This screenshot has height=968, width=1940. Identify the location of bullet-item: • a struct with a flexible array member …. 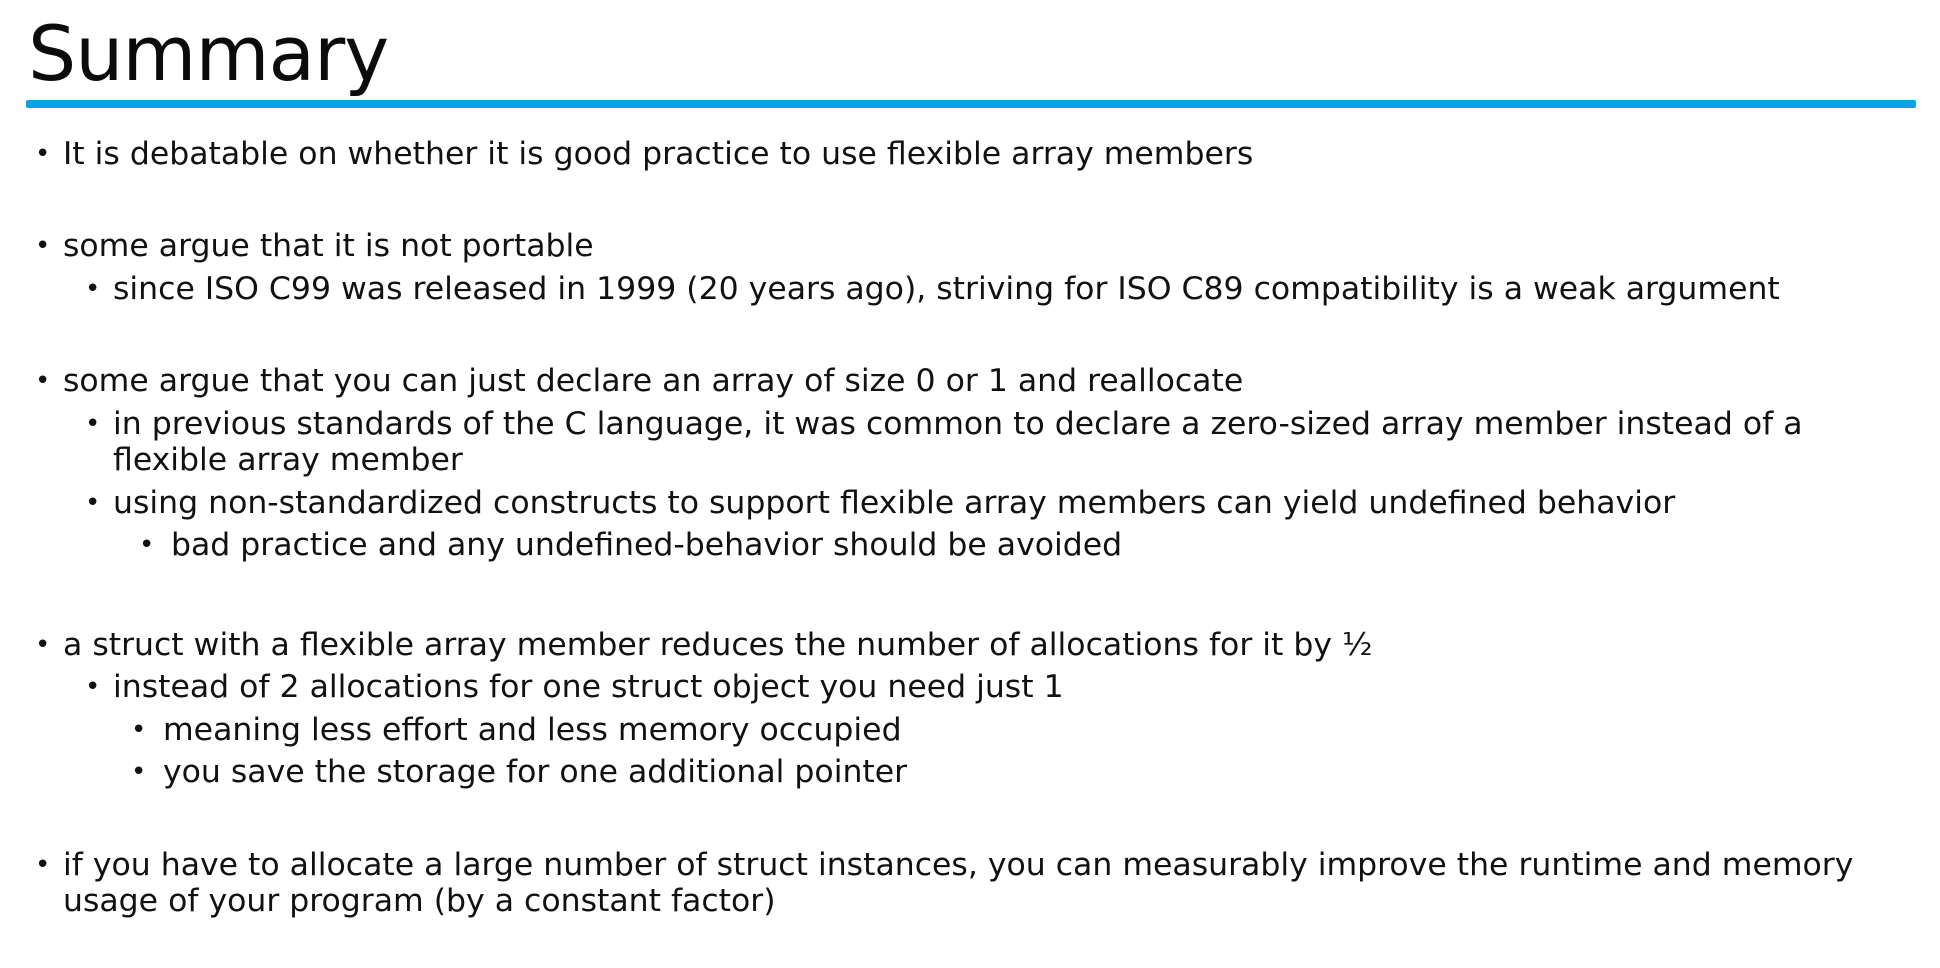
(969, 645).